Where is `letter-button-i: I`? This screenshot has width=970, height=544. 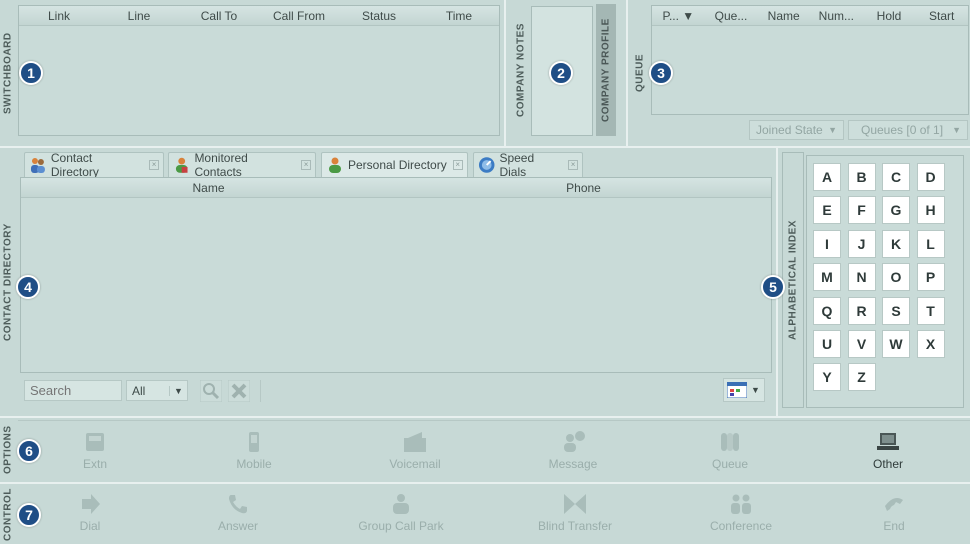 letter-button-i: I is located at coordinates (827, 243).